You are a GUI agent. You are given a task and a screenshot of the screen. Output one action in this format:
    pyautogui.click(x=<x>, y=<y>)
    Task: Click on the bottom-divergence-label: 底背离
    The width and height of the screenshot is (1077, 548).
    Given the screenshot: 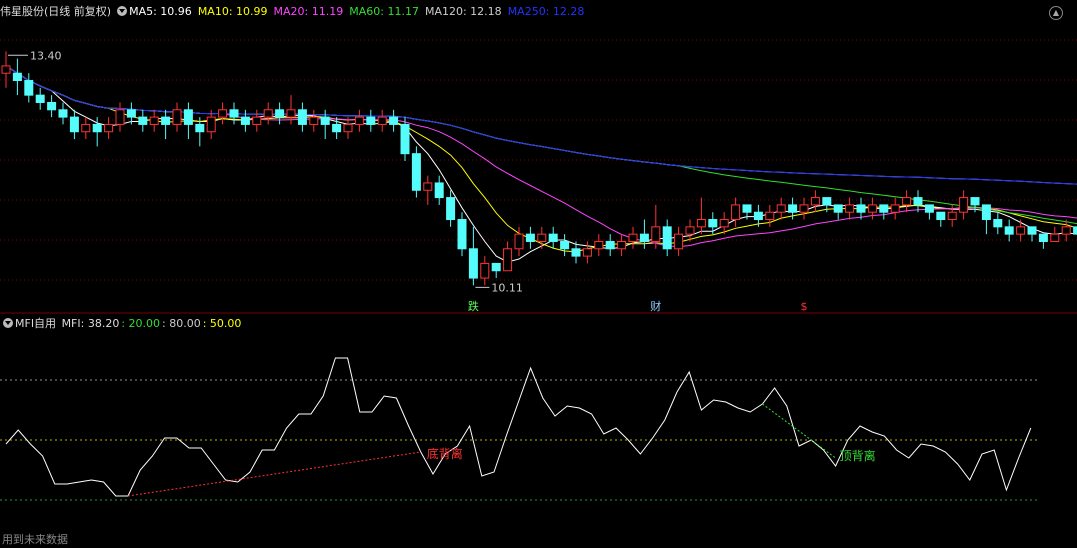 What is the action you would take?
    pyautogui.click(x=445, y=453)
    